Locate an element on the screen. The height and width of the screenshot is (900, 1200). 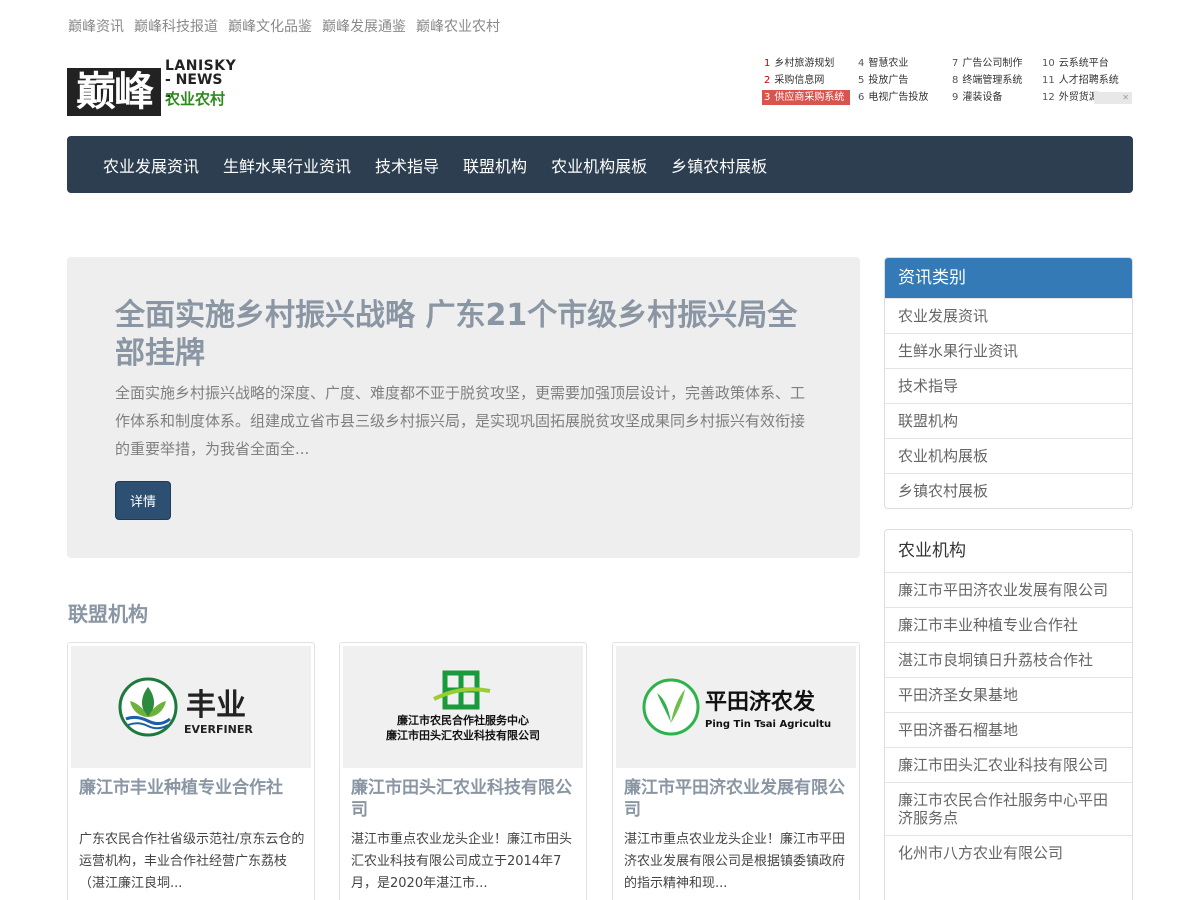
hot-item: 2 采购信息网 is located at coordinates (809, 80).